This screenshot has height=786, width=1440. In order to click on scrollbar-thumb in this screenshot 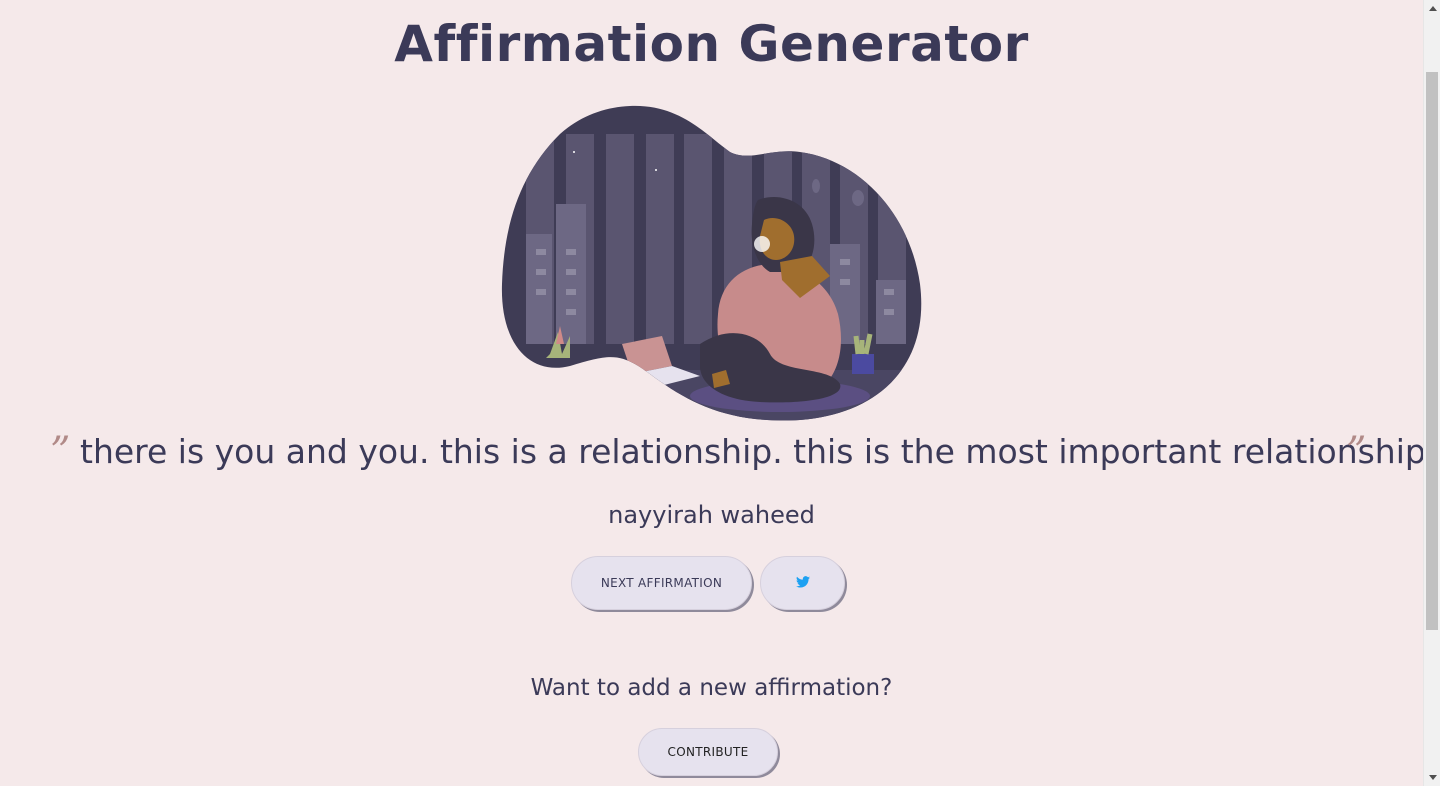, I will do `click(1432, 351)`.